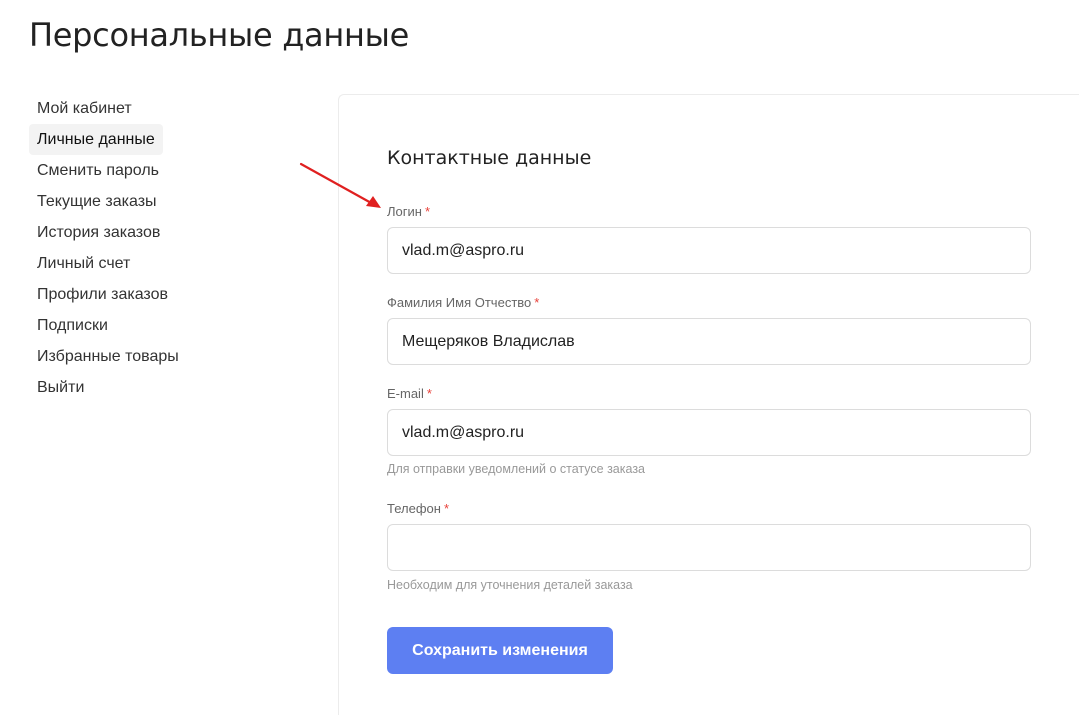  Describe the element at coordinates (709, 250) in the screenshot. I see `login-input` at that location.